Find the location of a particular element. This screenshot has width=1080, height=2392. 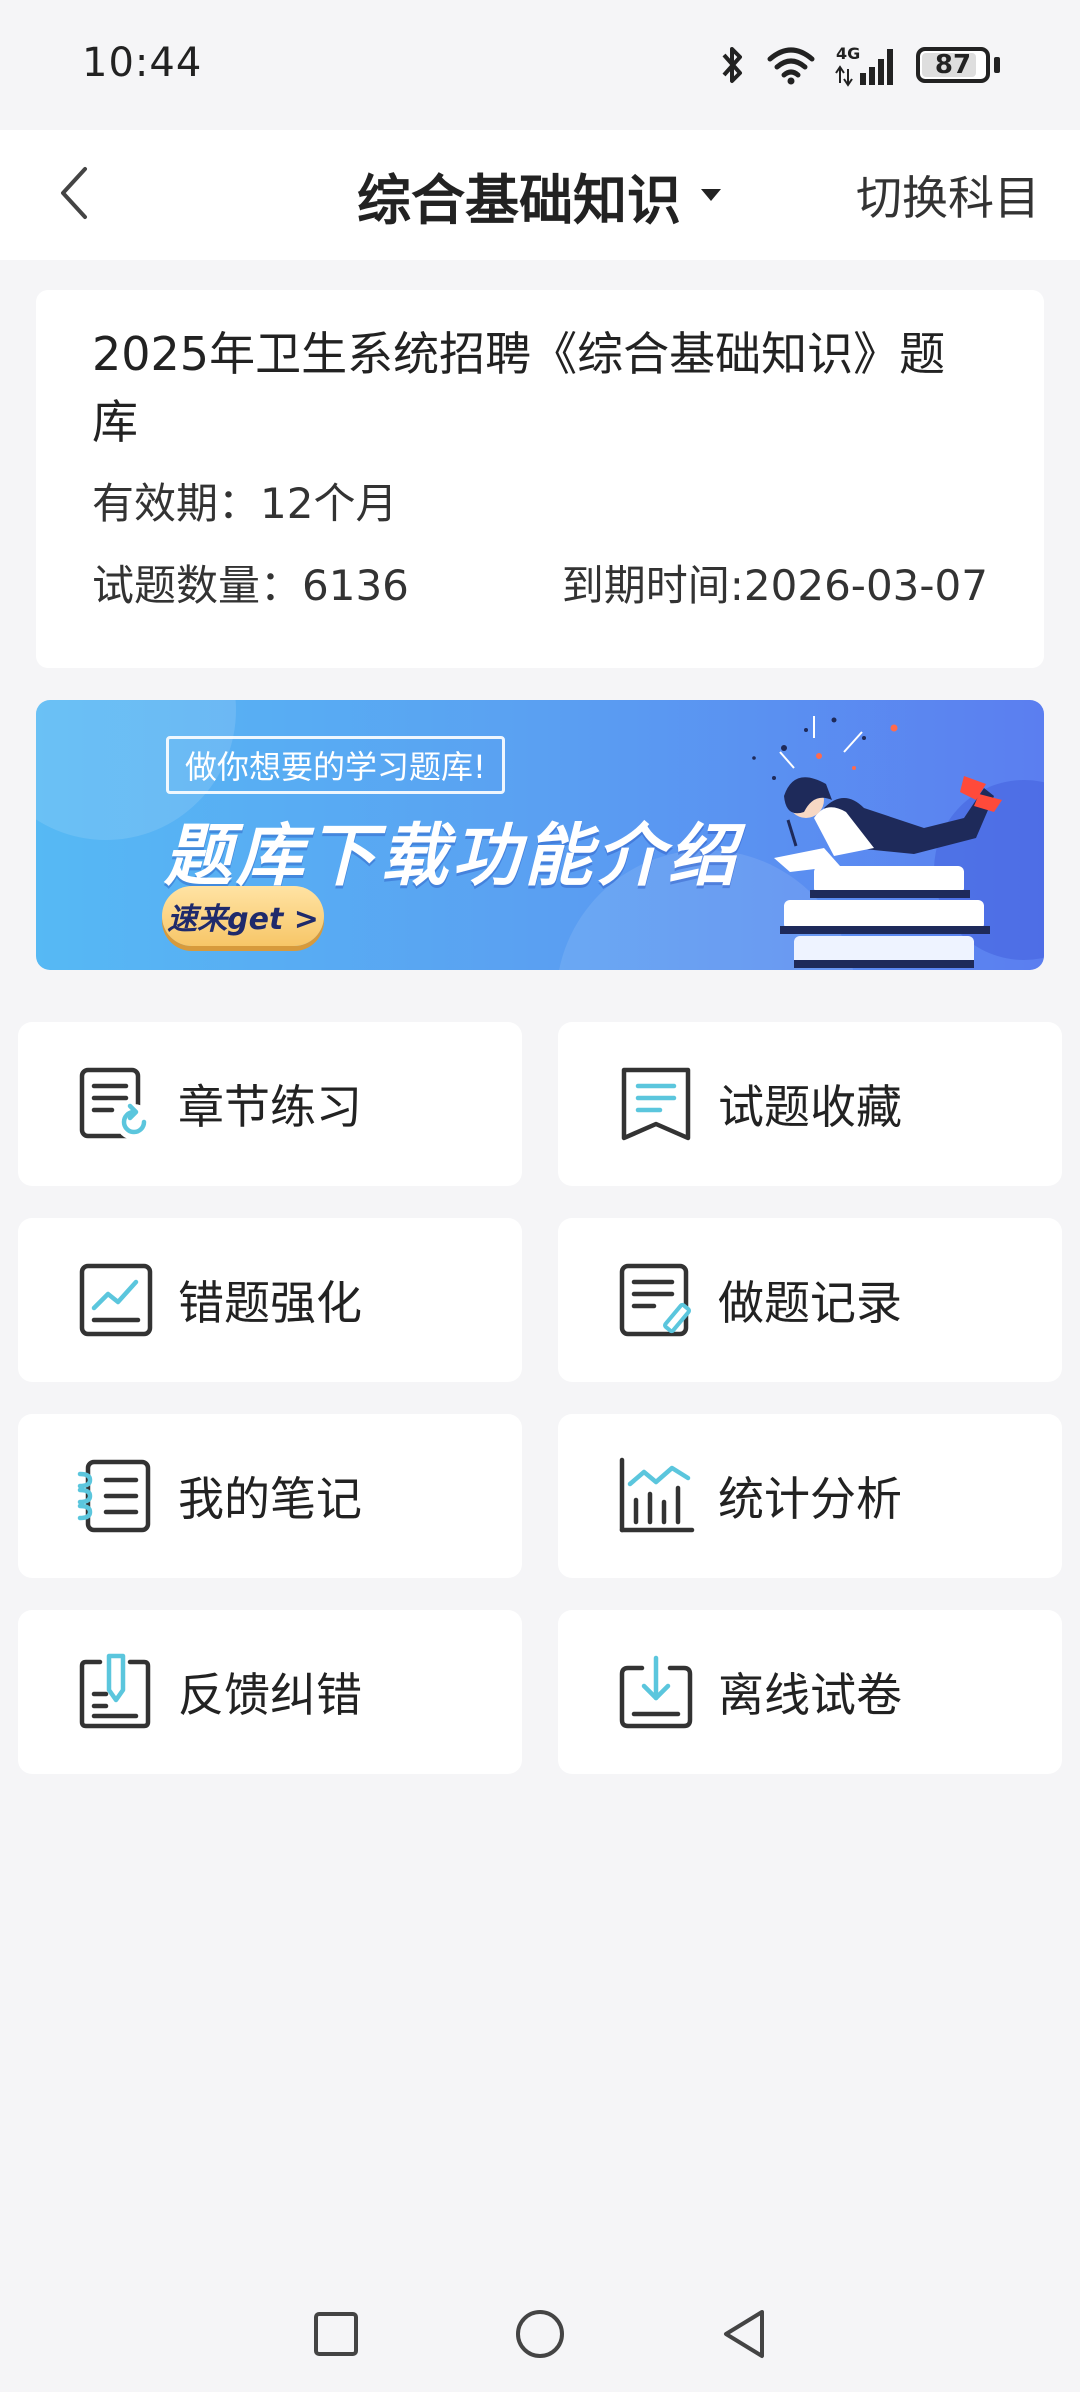

feature-wrong-questions: 错题强化 is located at coordinates (270, 1300).